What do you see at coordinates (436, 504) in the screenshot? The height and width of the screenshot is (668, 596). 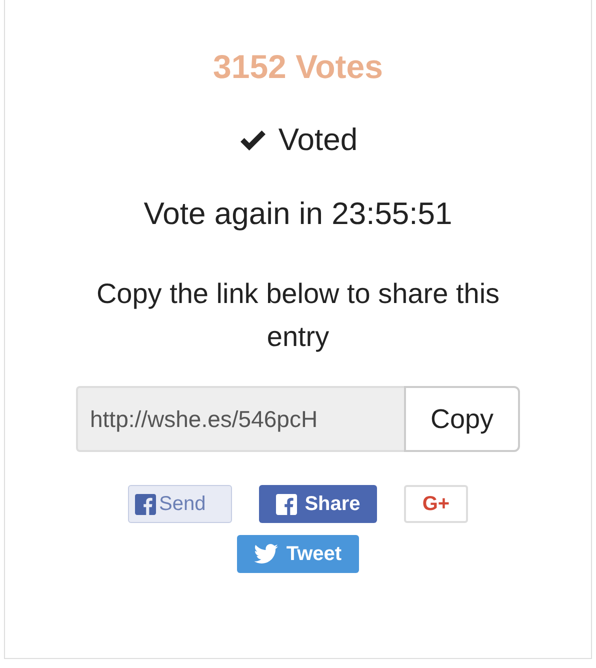 I see `google-plus-button: G+` at bounding box center [436, 504].